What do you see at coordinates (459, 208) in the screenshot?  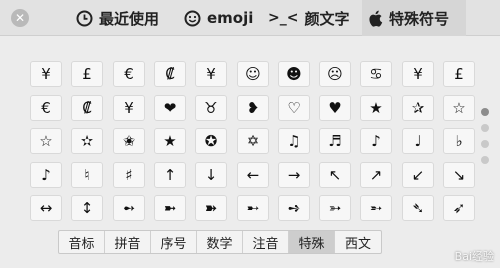 I see `symbol-key: ➶` at bounding box center [459, 208].